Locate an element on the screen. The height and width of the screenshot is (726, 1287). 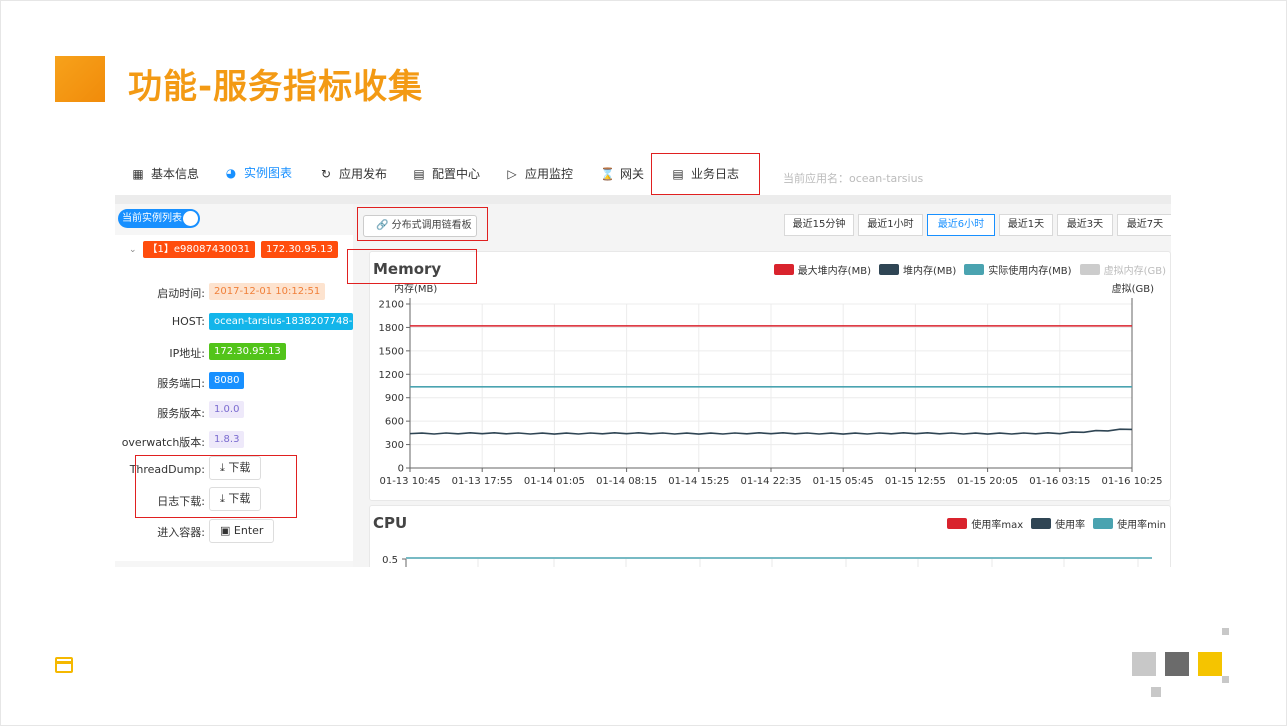
cpu-chart: 0.5 is located at coordinates (767, 561).